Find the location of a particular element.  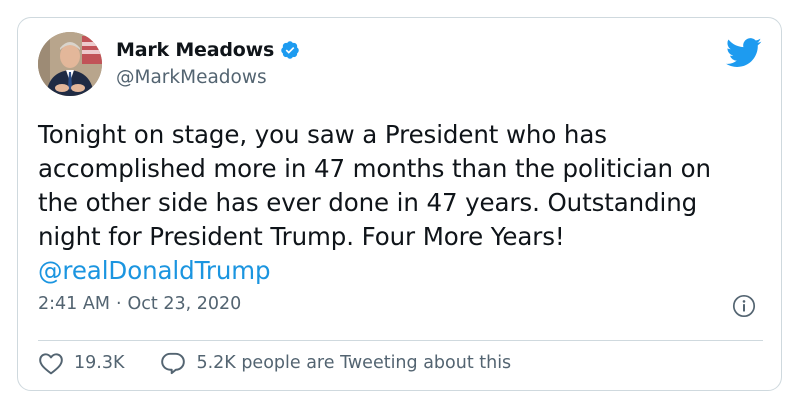

like-button: 19.3K is located at coordinates (81, 363).